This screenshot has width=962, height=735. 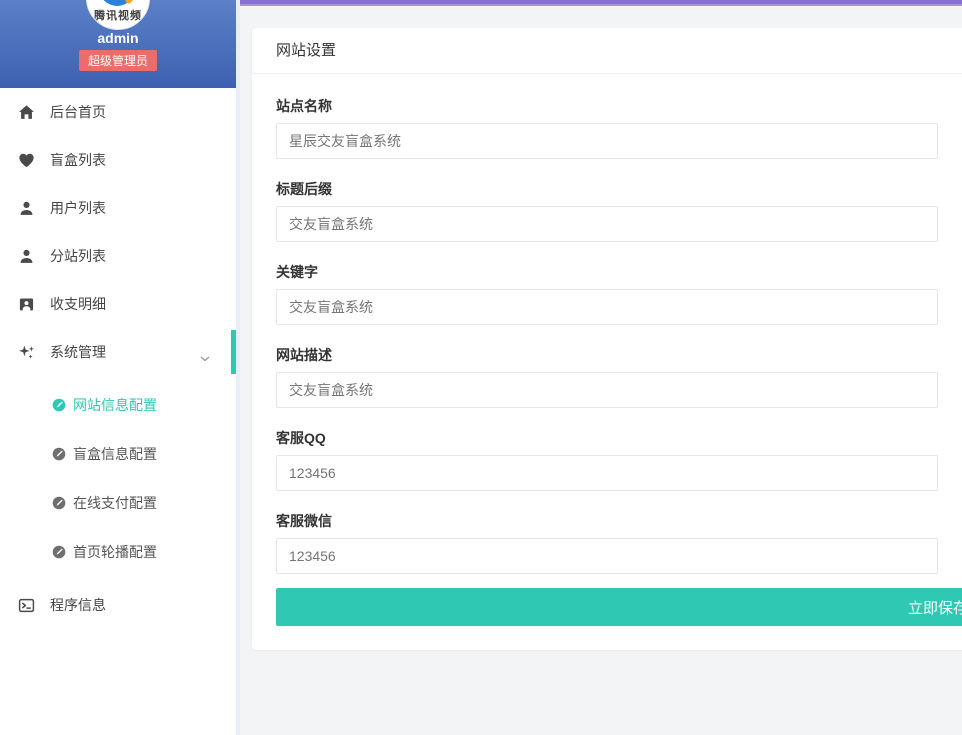 What do you see at coordinates (601, 3) in the screenshot?
I see `accent-topbar` at bounding box center [601, 3].